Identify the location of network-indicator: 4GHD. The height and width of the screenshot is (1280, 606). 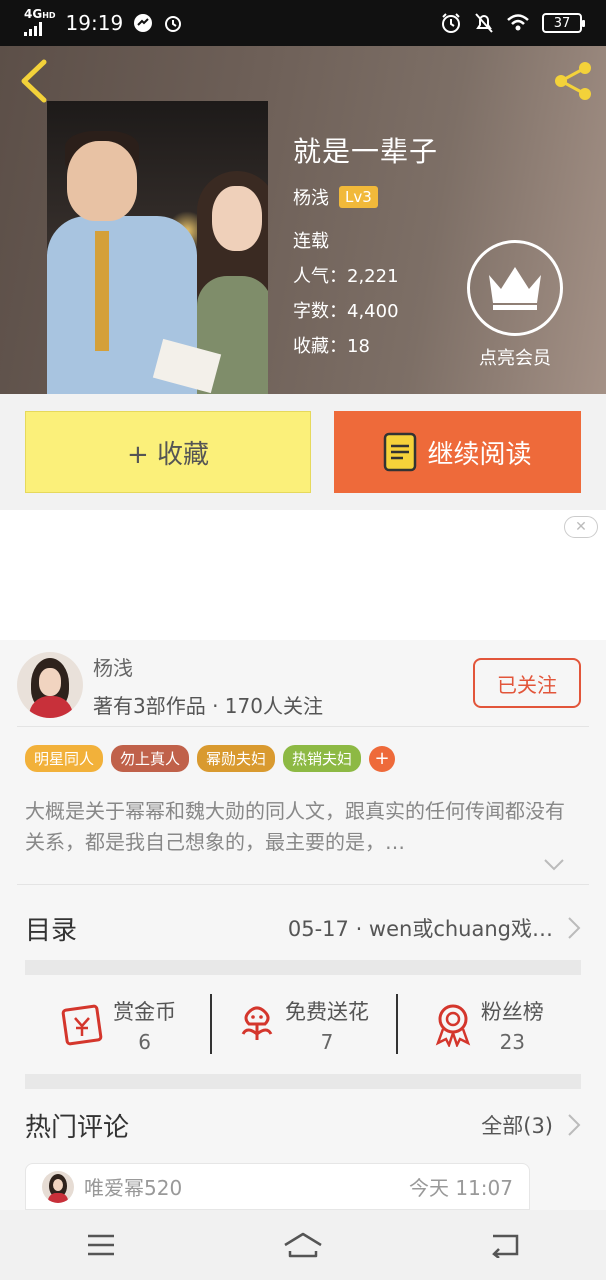
(40, 23).